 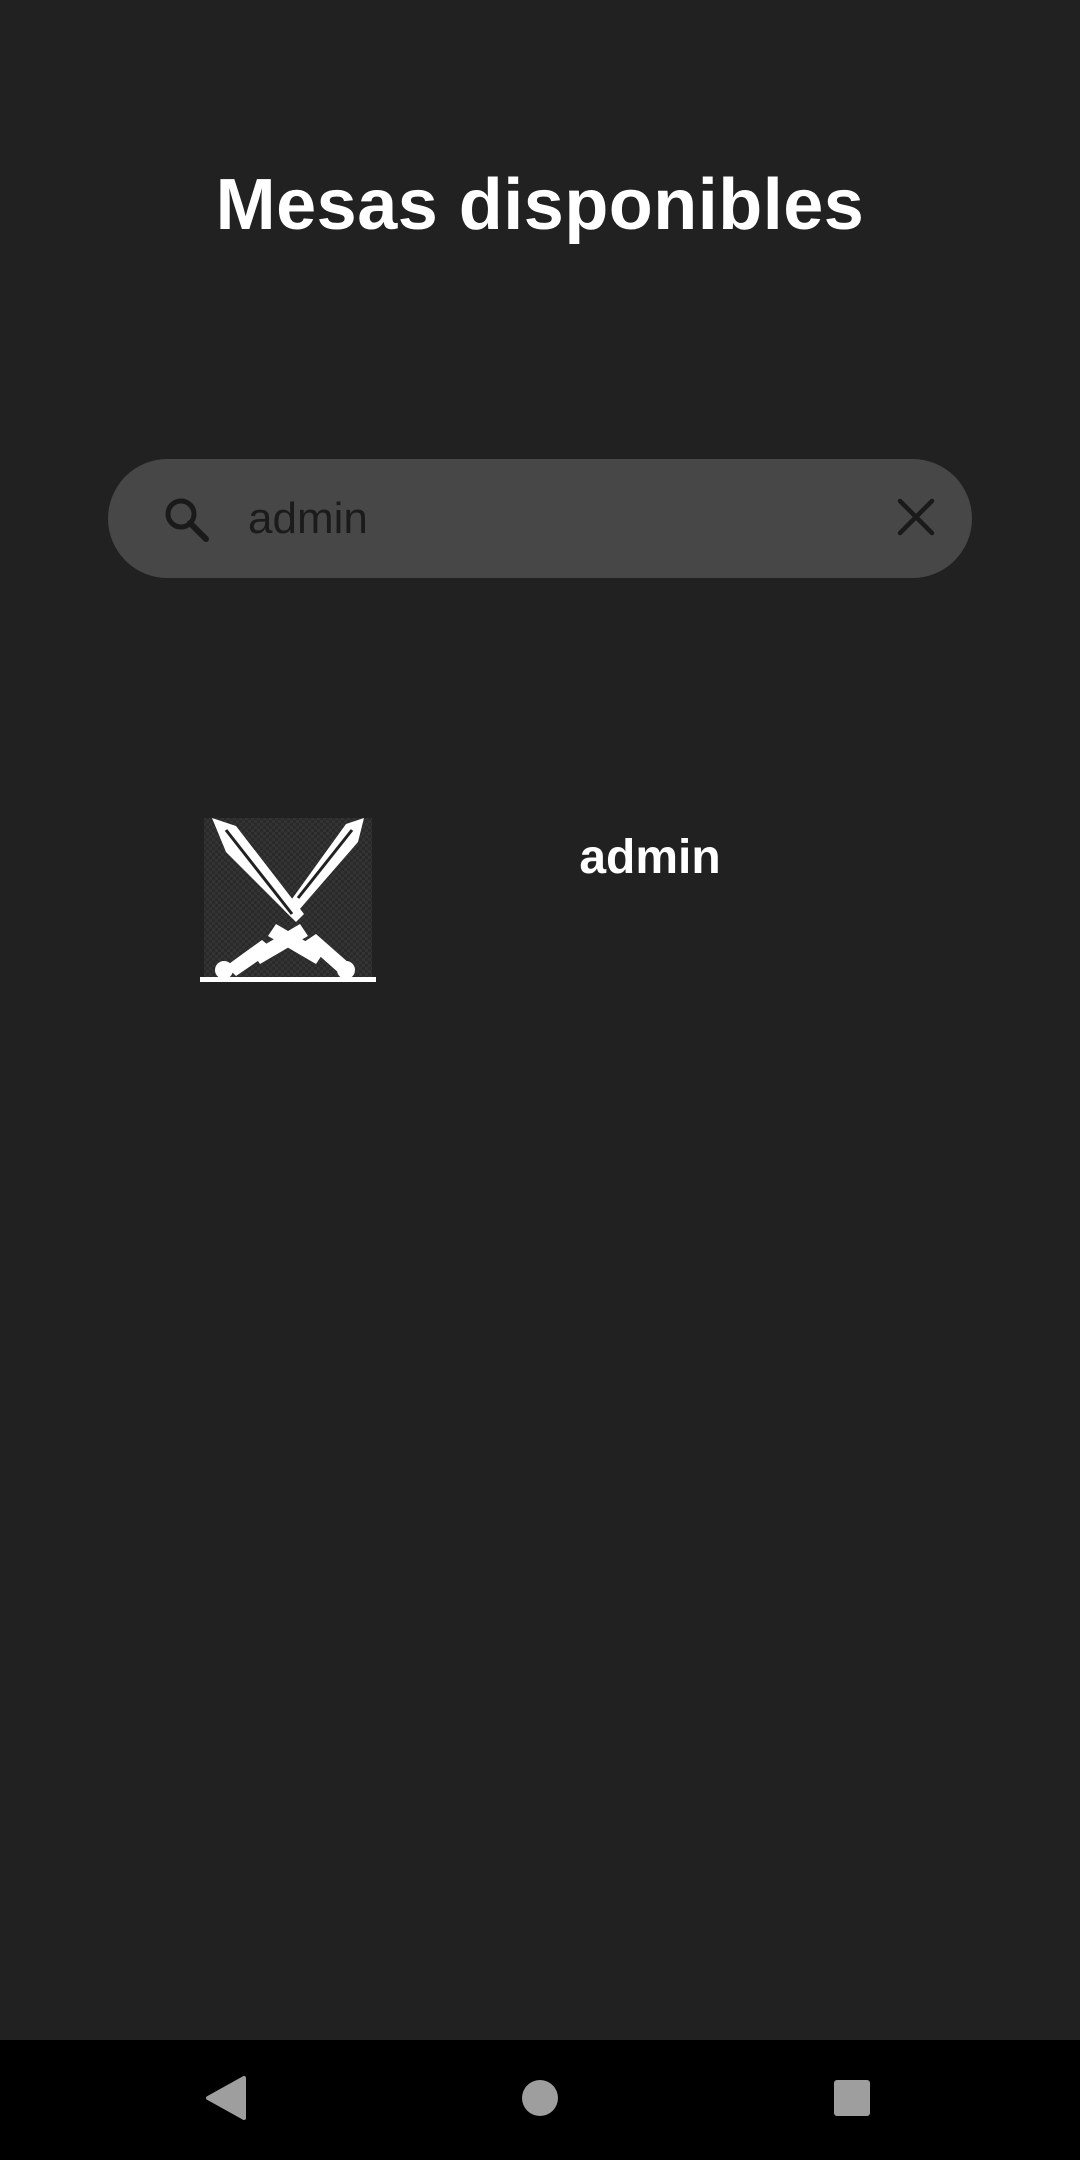 I want to click on recents-square-icon, so click(x=852, y=2100).